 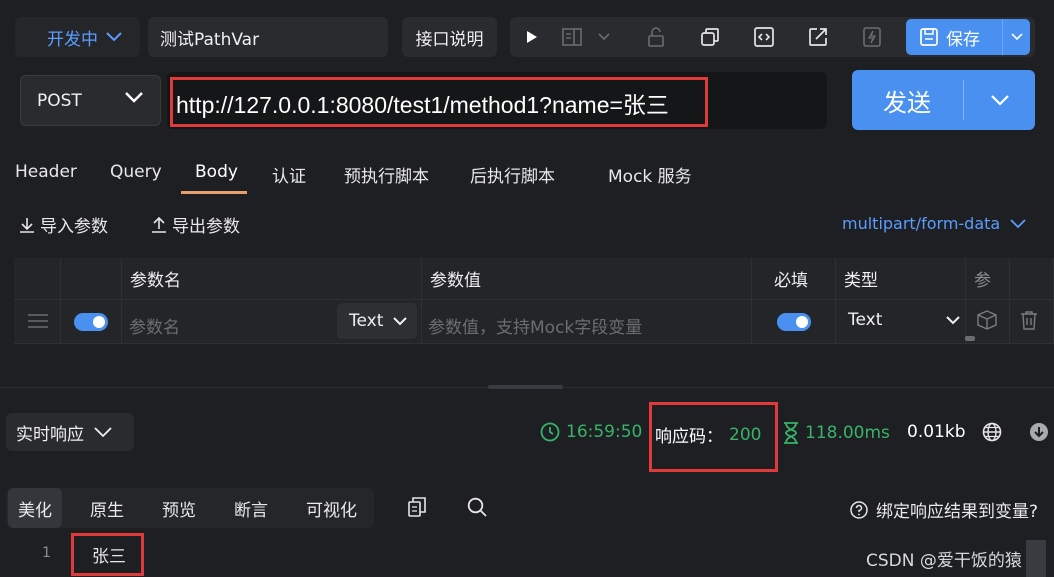 What do you see at coordinates (159, 225) in the screenshot?
I see `upload-icon` at bounding box center [159, 225].